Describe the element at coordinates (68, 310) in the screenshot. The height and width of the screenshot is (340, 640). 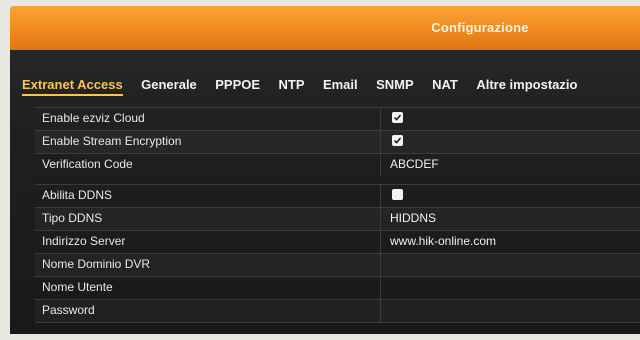
I see `setting-label: Password` at that location.